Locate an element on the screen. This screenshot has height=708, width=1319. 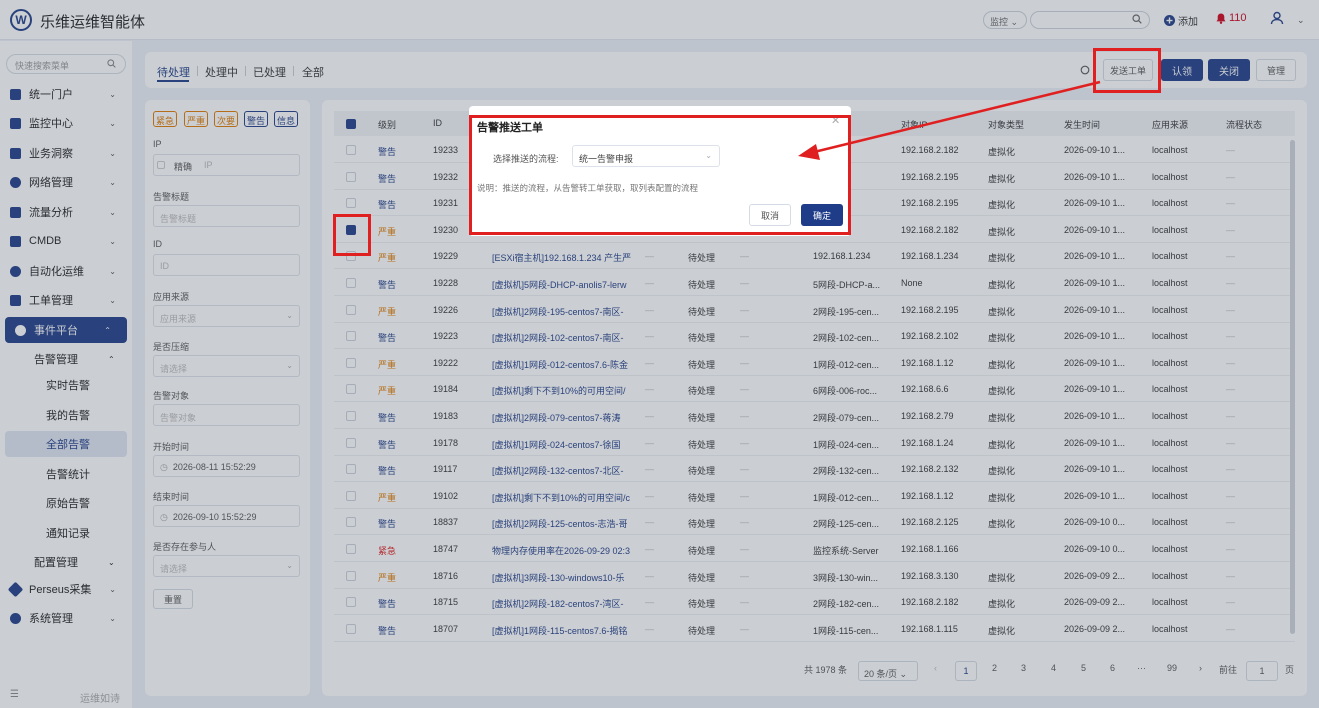
annotation-arrow is located at coordinates (949, 120).